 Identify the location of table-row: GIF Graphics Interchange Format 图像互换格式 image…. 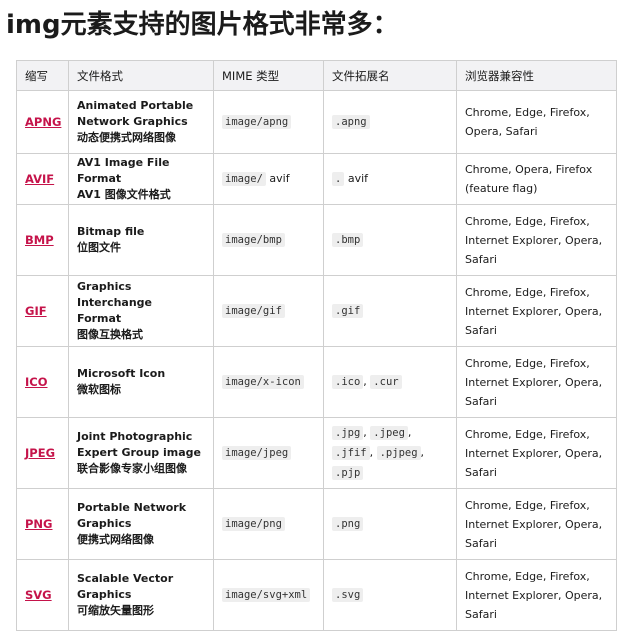
(316, 311).